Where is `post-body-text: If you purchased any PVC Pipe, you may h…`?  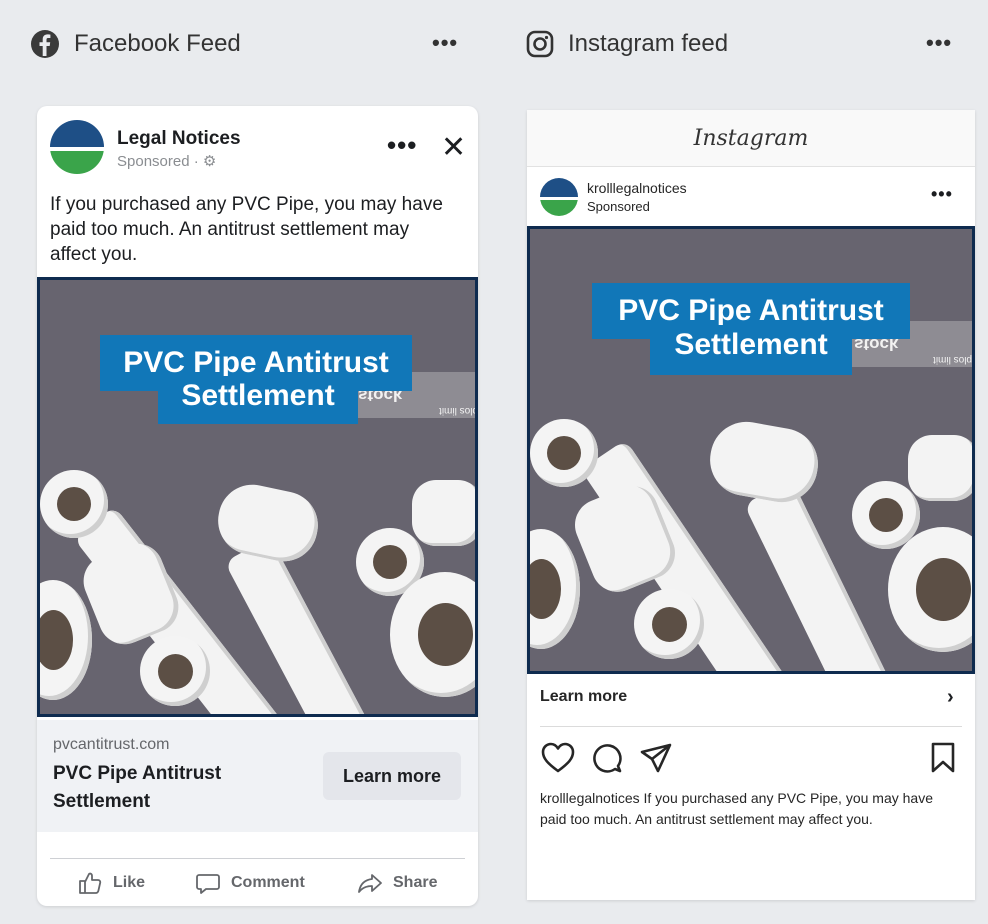
post-body-text: If you purchased any PVC Pipe, you may h… is located at coordinates (246, 229).